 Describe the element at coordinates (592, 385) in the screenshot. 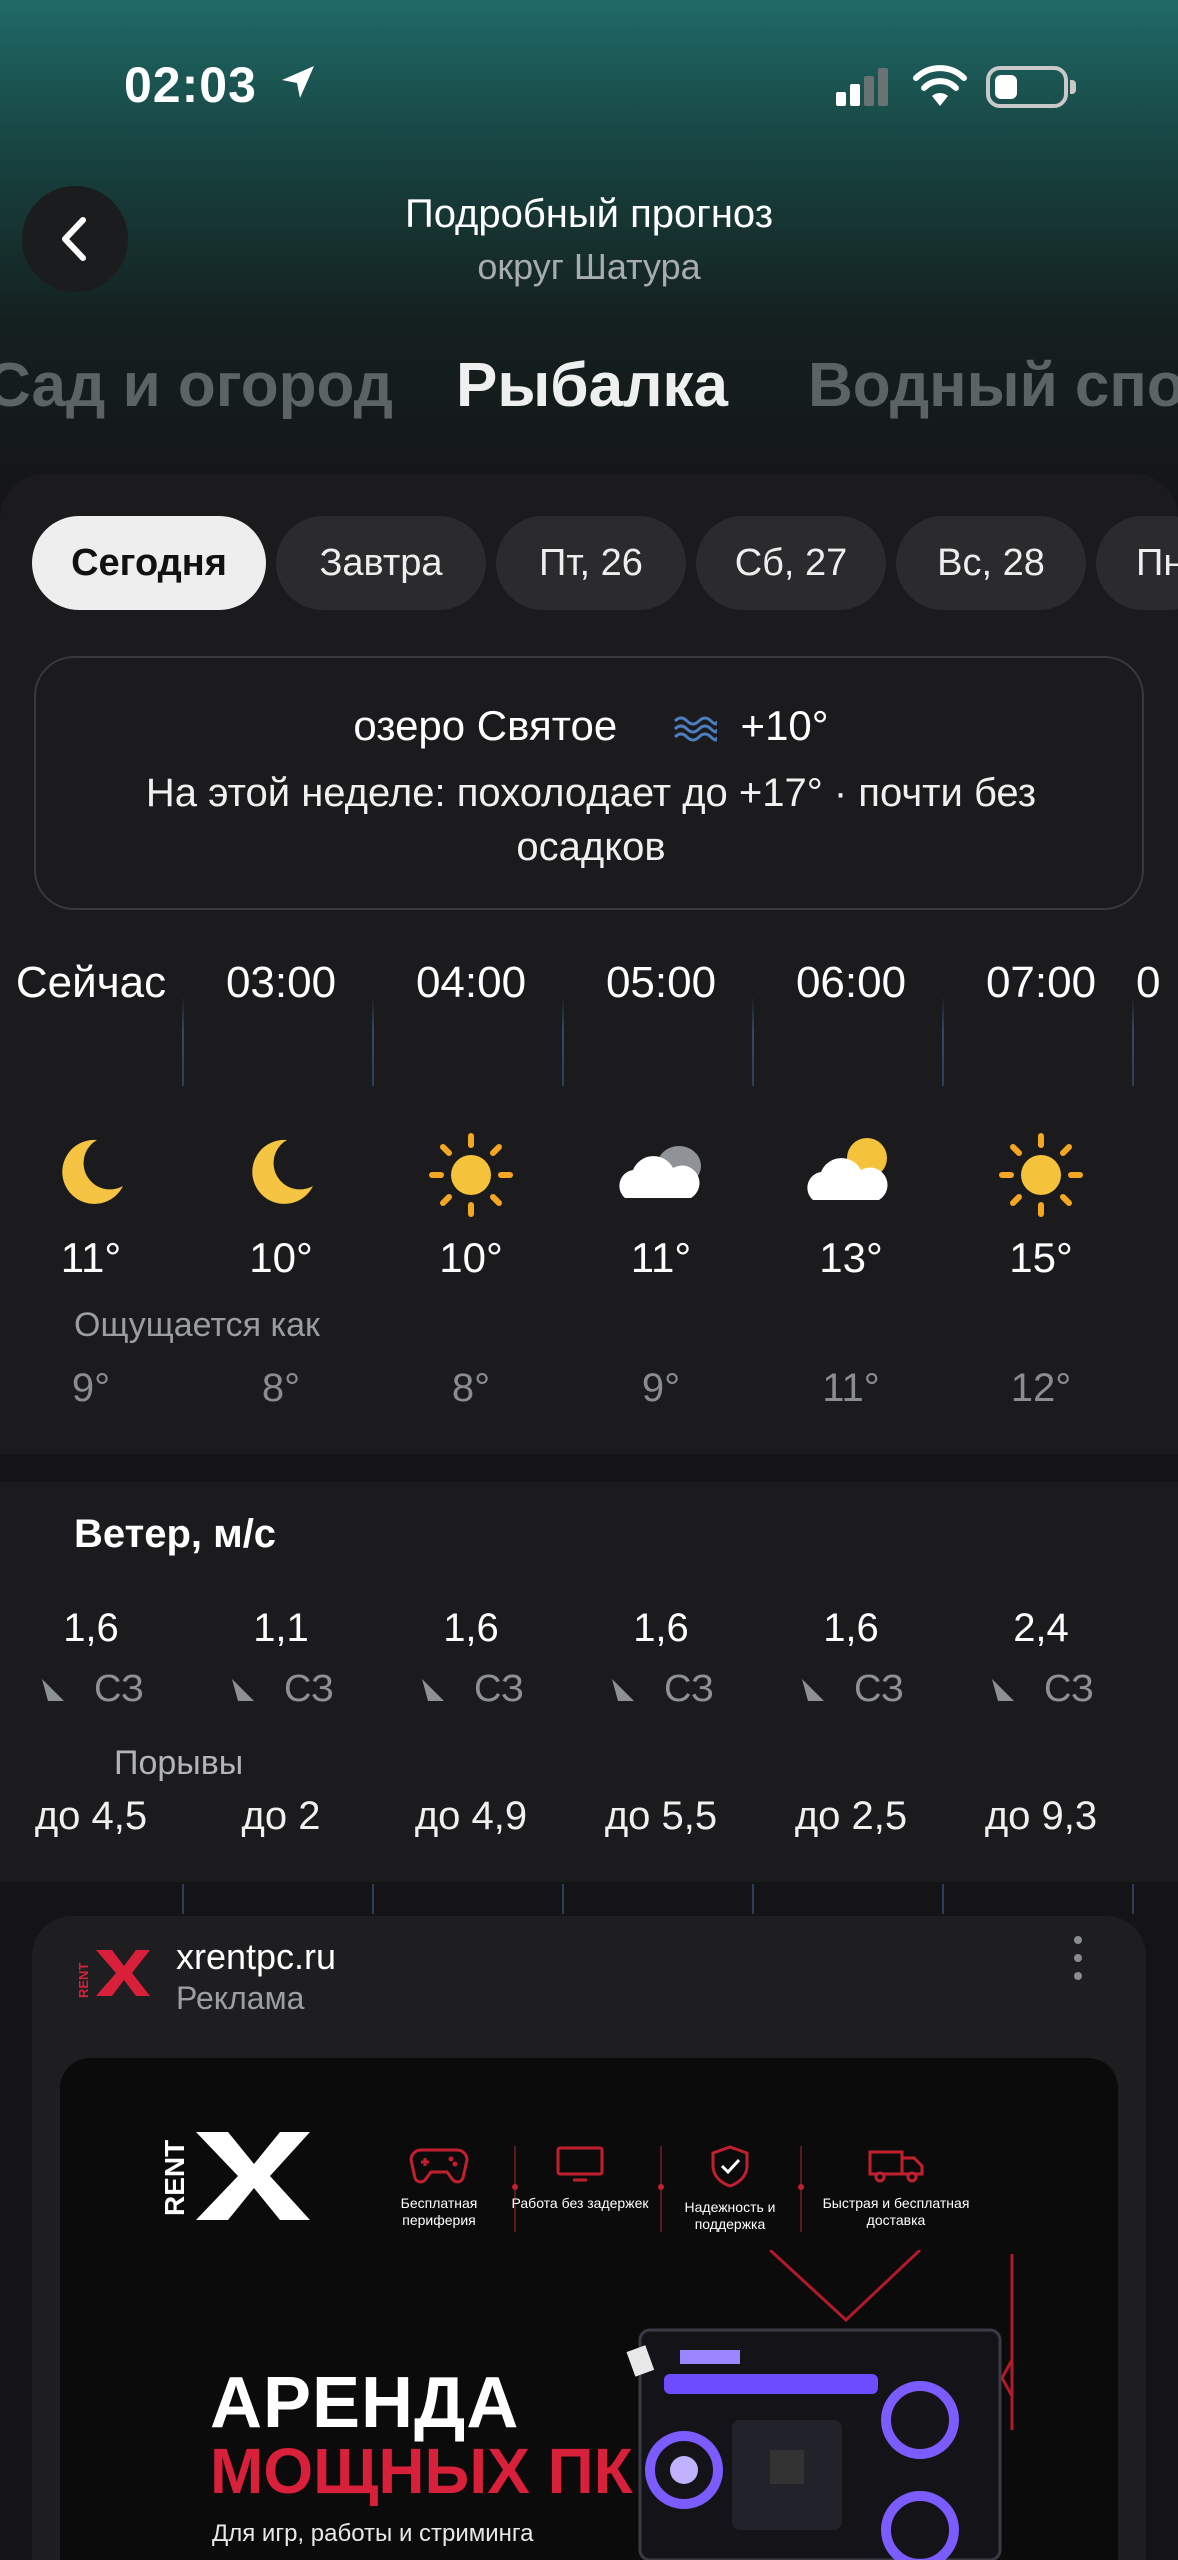

I see `tab-fishing: Рыбалка` at that location.